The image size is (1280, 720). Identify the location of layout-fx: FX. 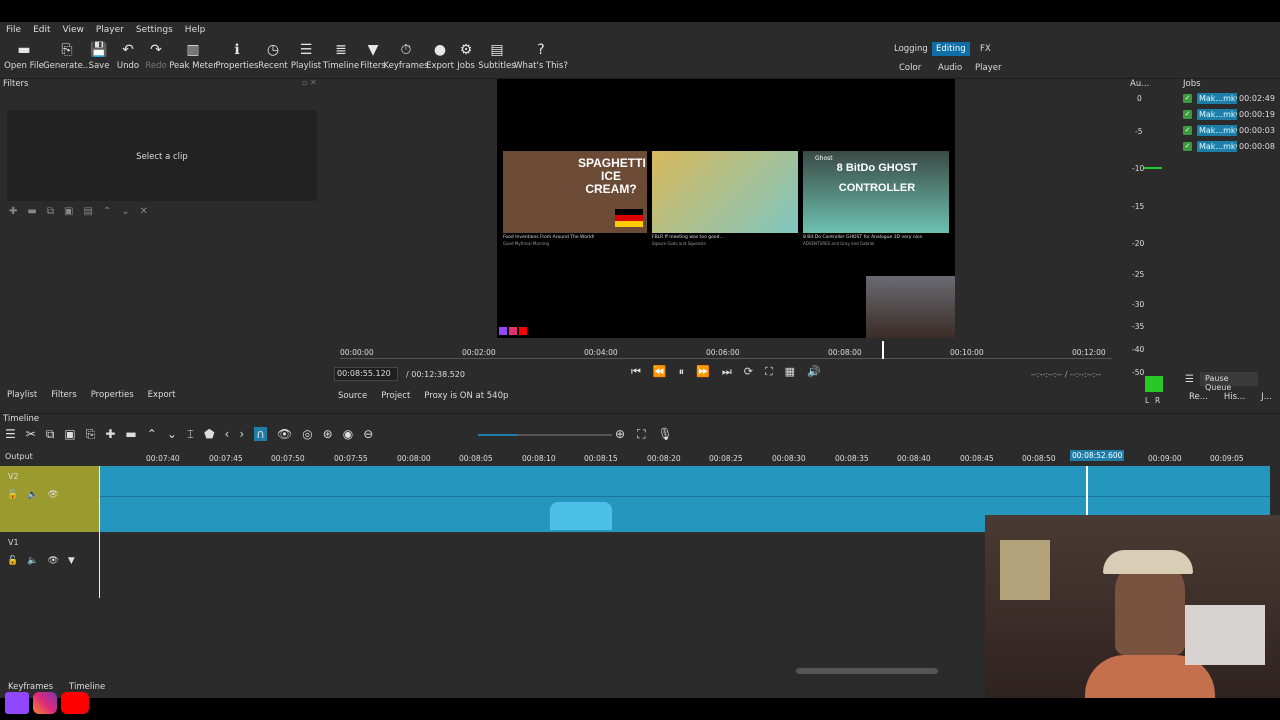
(985, 49).